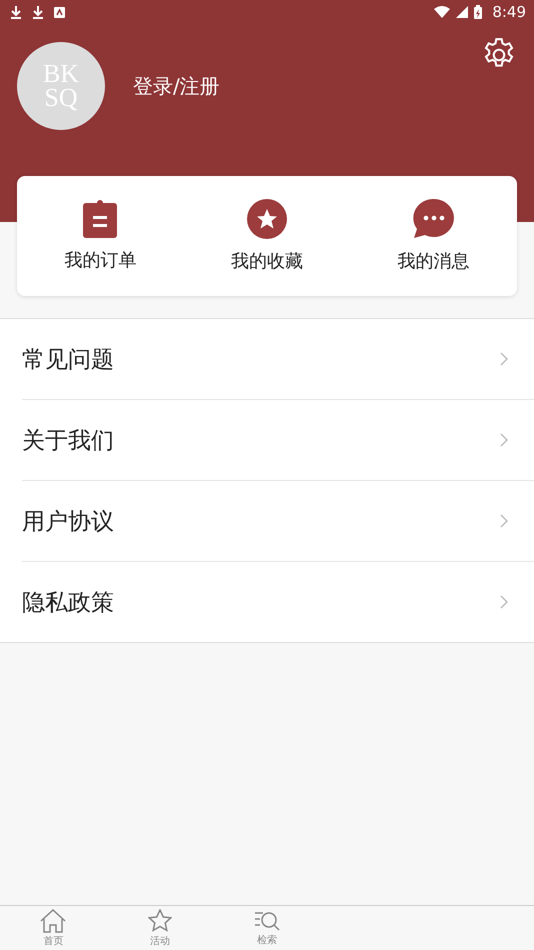  Describe the element at coordinates (278, 521) in the screenshot. I see `menu-item: 用户协议` at that location.